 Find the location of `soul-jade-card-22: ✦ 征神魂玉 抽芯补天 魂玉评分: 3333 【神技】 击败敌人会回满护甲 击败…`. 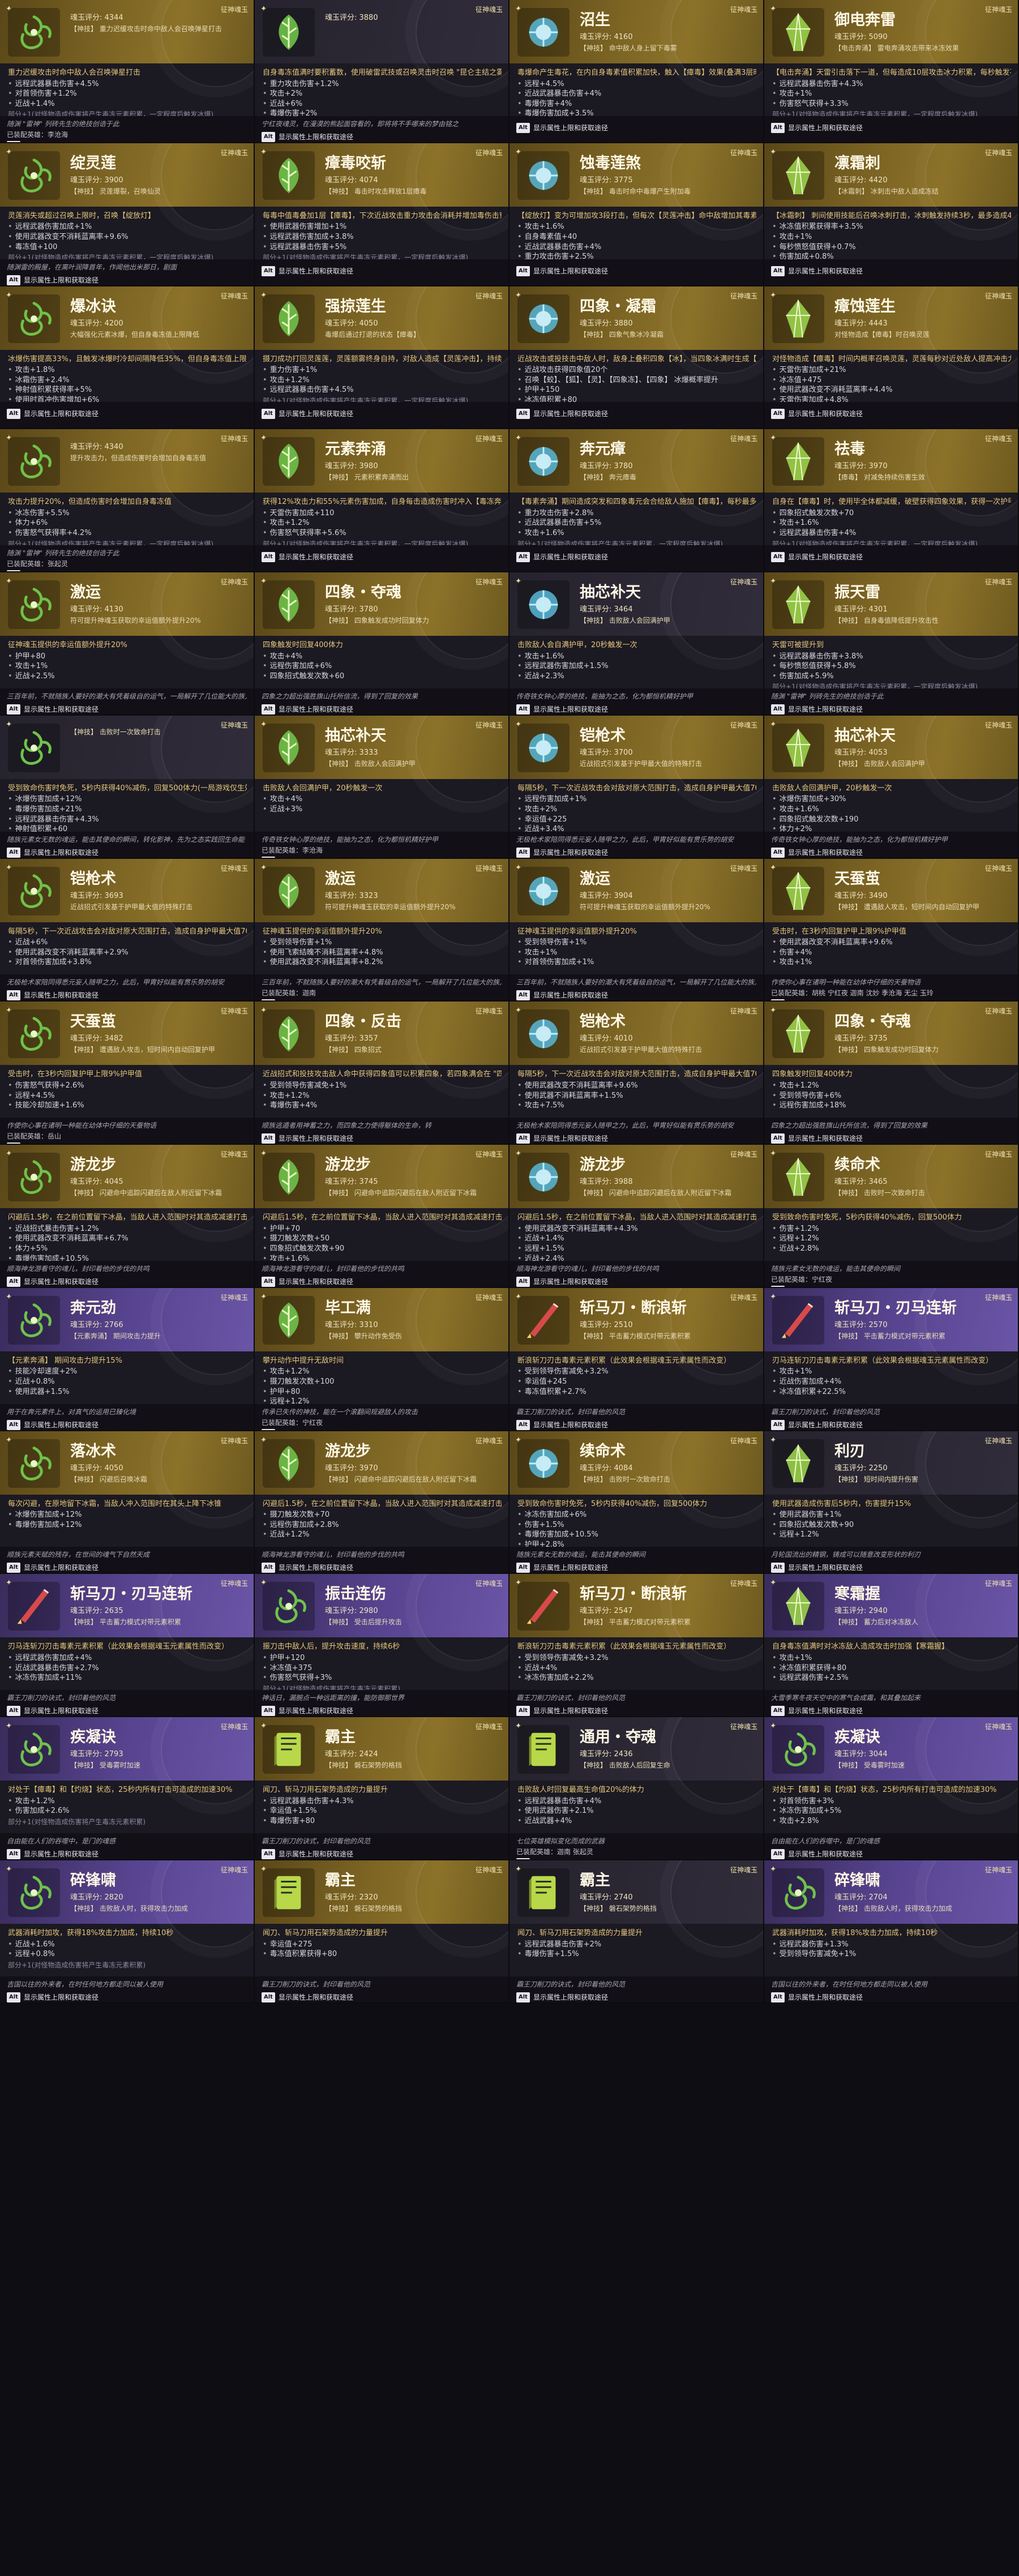

soul-jade-card-22: ✦ 征神魂玉 抽芯补天 魂玉评分: 3333 【神技】 击败敌人会回满护甲 击败… is located at coordinates (382, 787).